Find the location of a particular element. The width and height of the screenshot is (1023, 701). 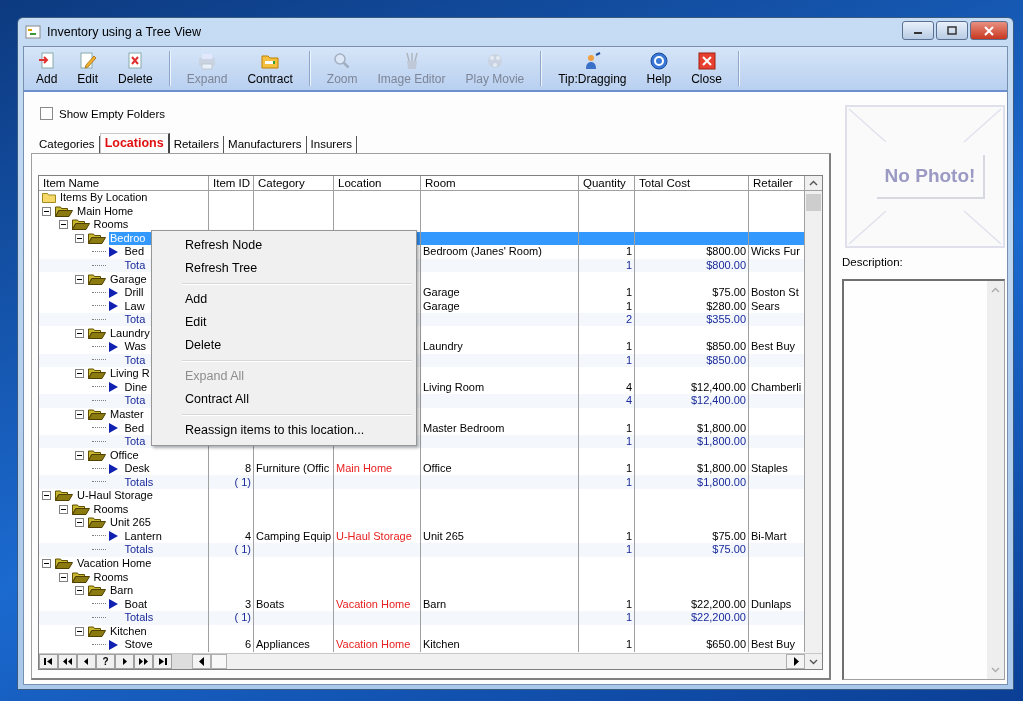

menu-item: Delete is located at coordinates (284, 345).